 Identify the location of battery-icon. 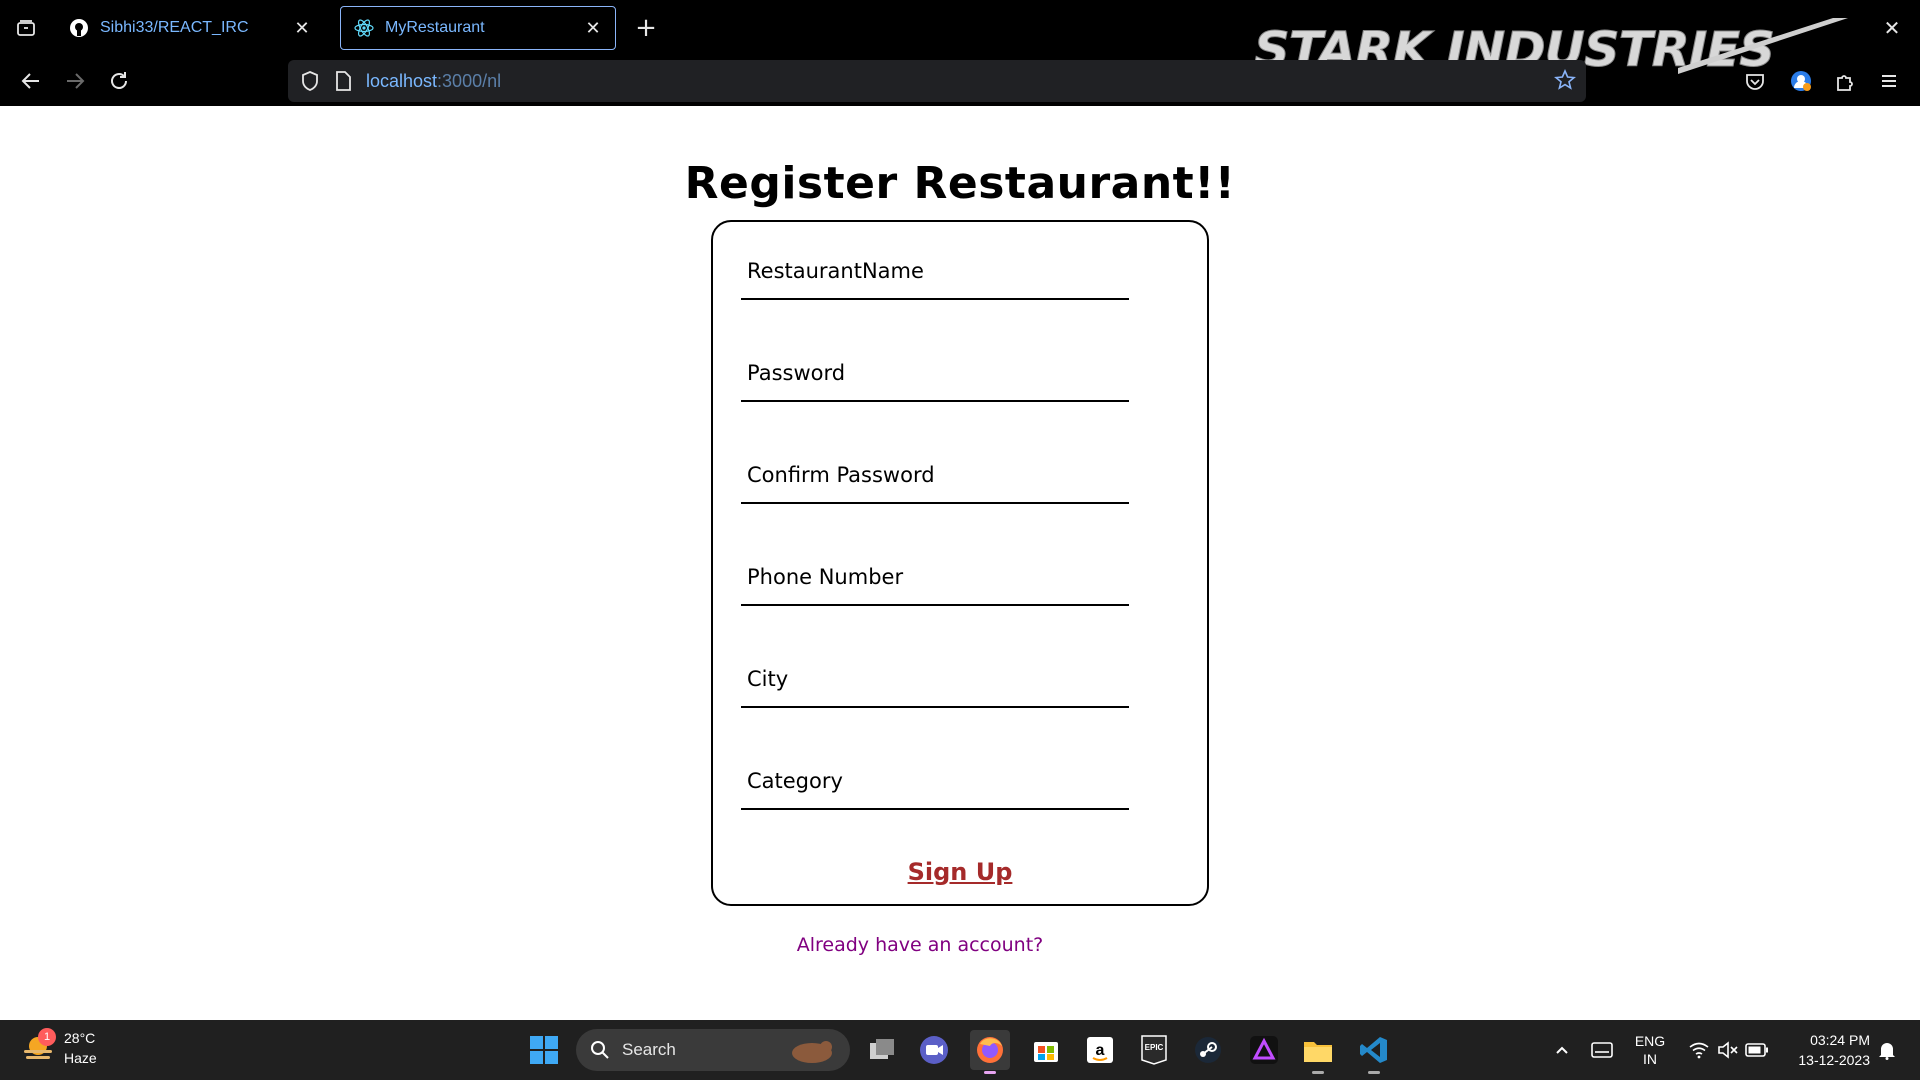
(1756, 1050).